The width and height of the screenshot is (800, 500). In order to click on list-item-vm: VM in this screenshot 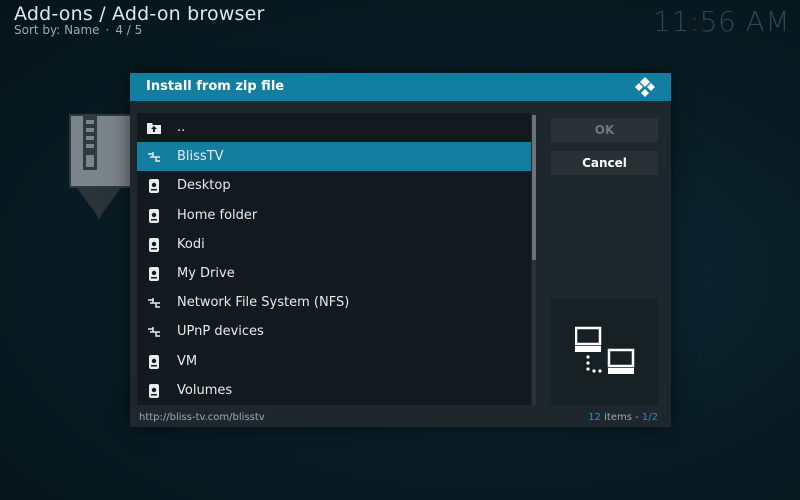, I will do `click(334, 361)`.